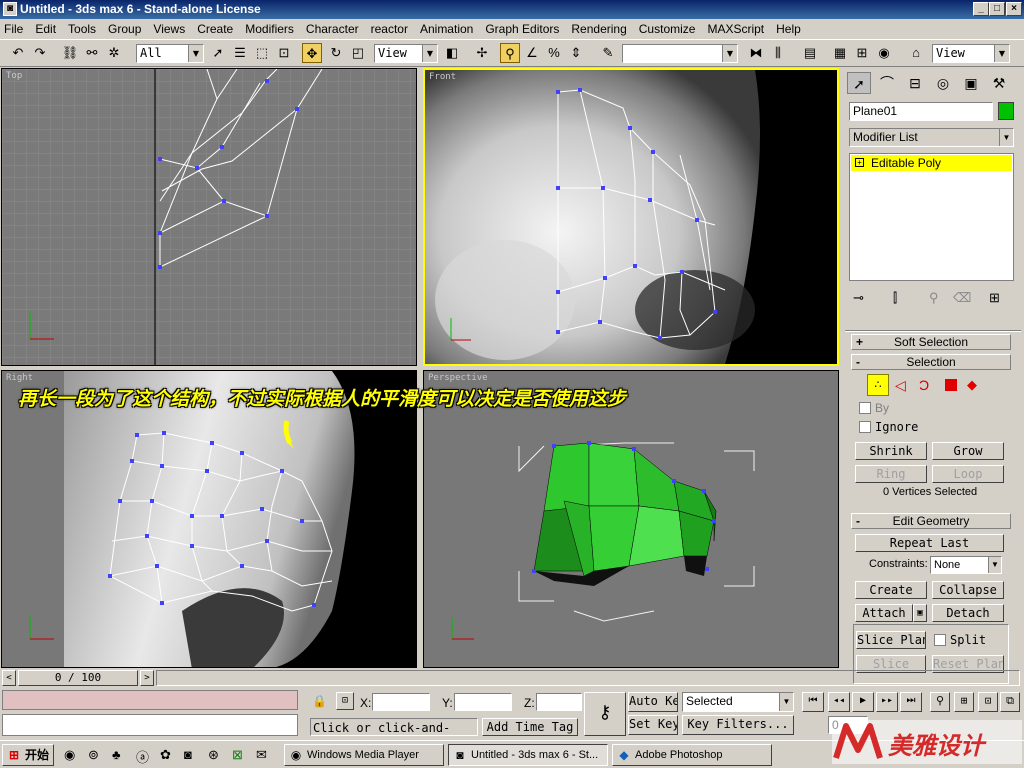 The width and height of the screenshot is (1024, 768). What do you see at coordinates (218, 53) in the screenshot?
I see `select-object-icon: ➚` at bounding box center [218, 53].